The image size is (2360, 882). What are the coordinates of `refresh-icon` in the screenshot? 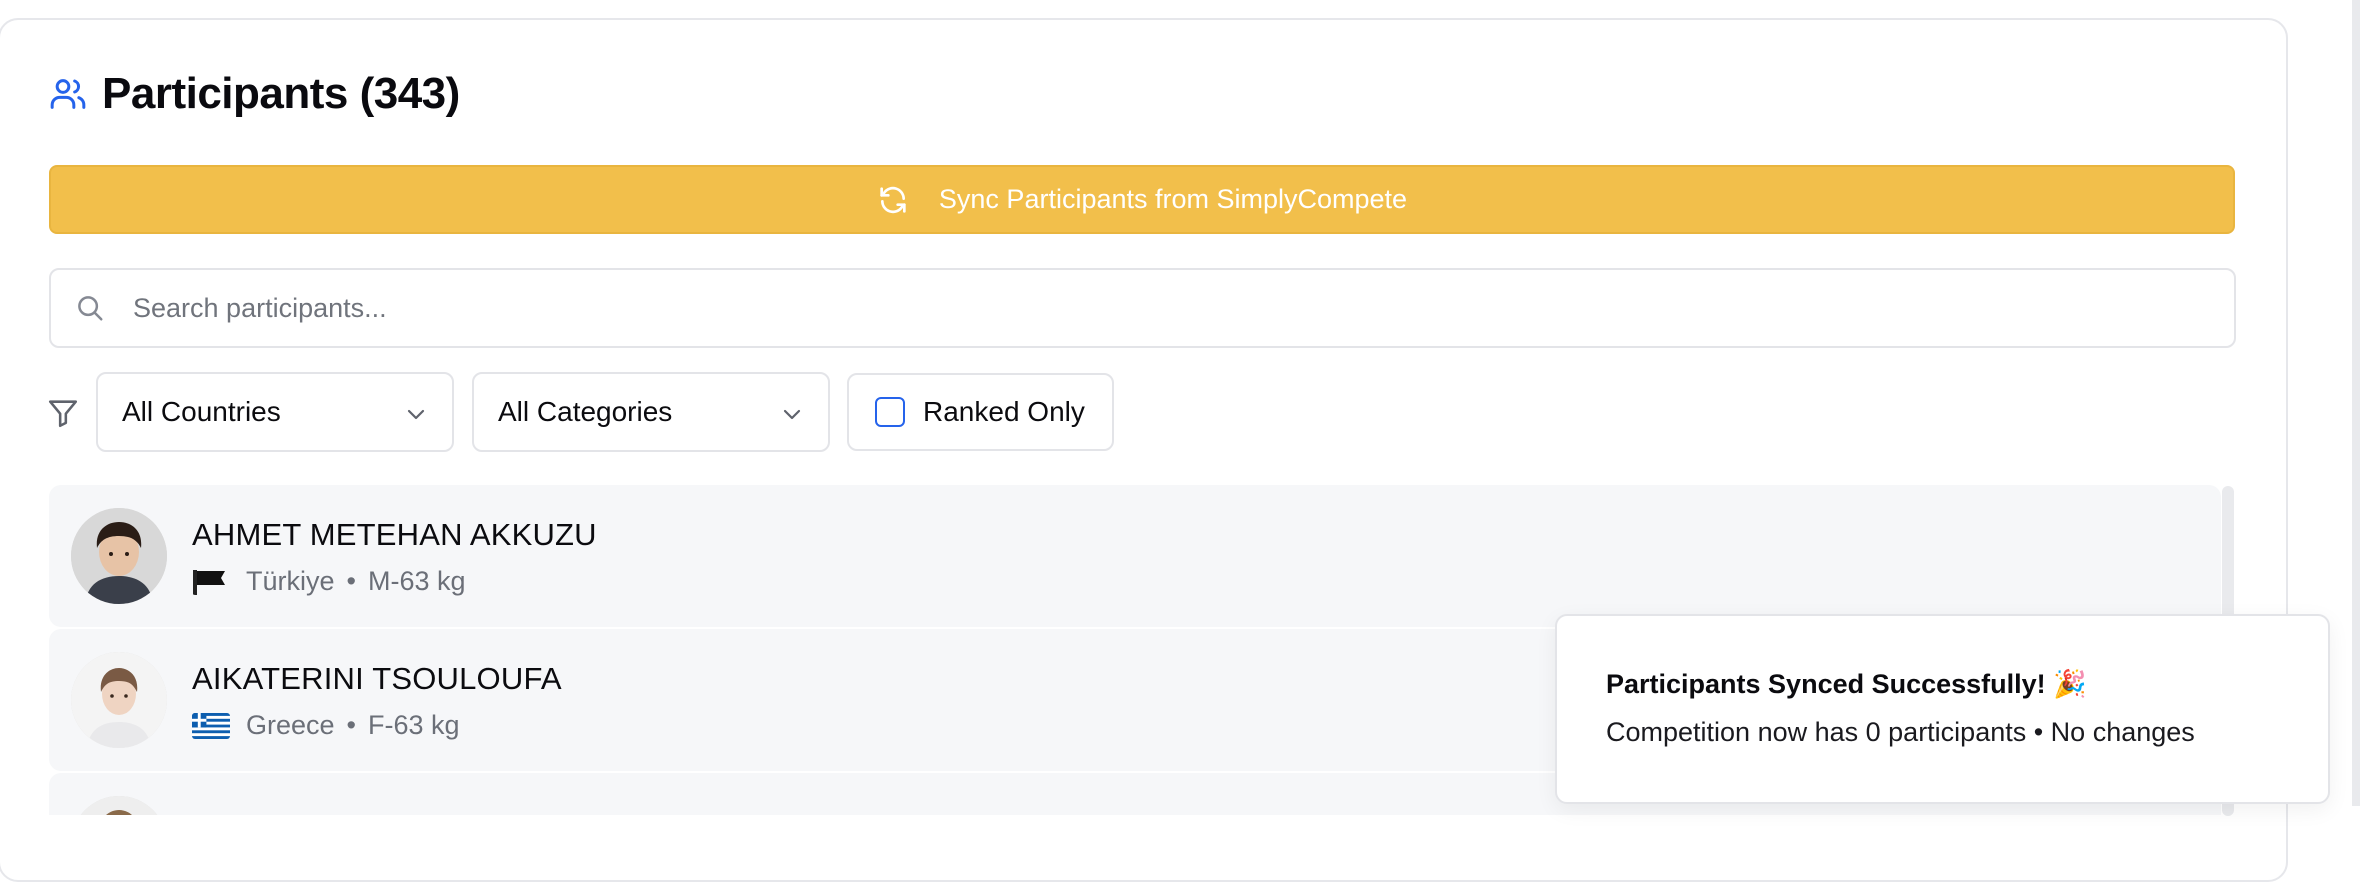 It's located at (893, 199).